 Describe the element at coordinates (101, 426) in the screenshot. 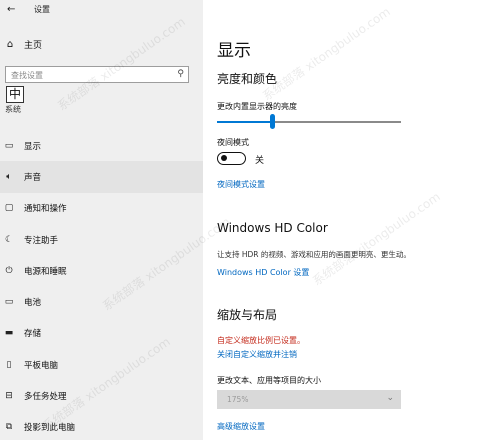

I see `sidebar-item-project: ⧉ 投影到此电脑` at that location.